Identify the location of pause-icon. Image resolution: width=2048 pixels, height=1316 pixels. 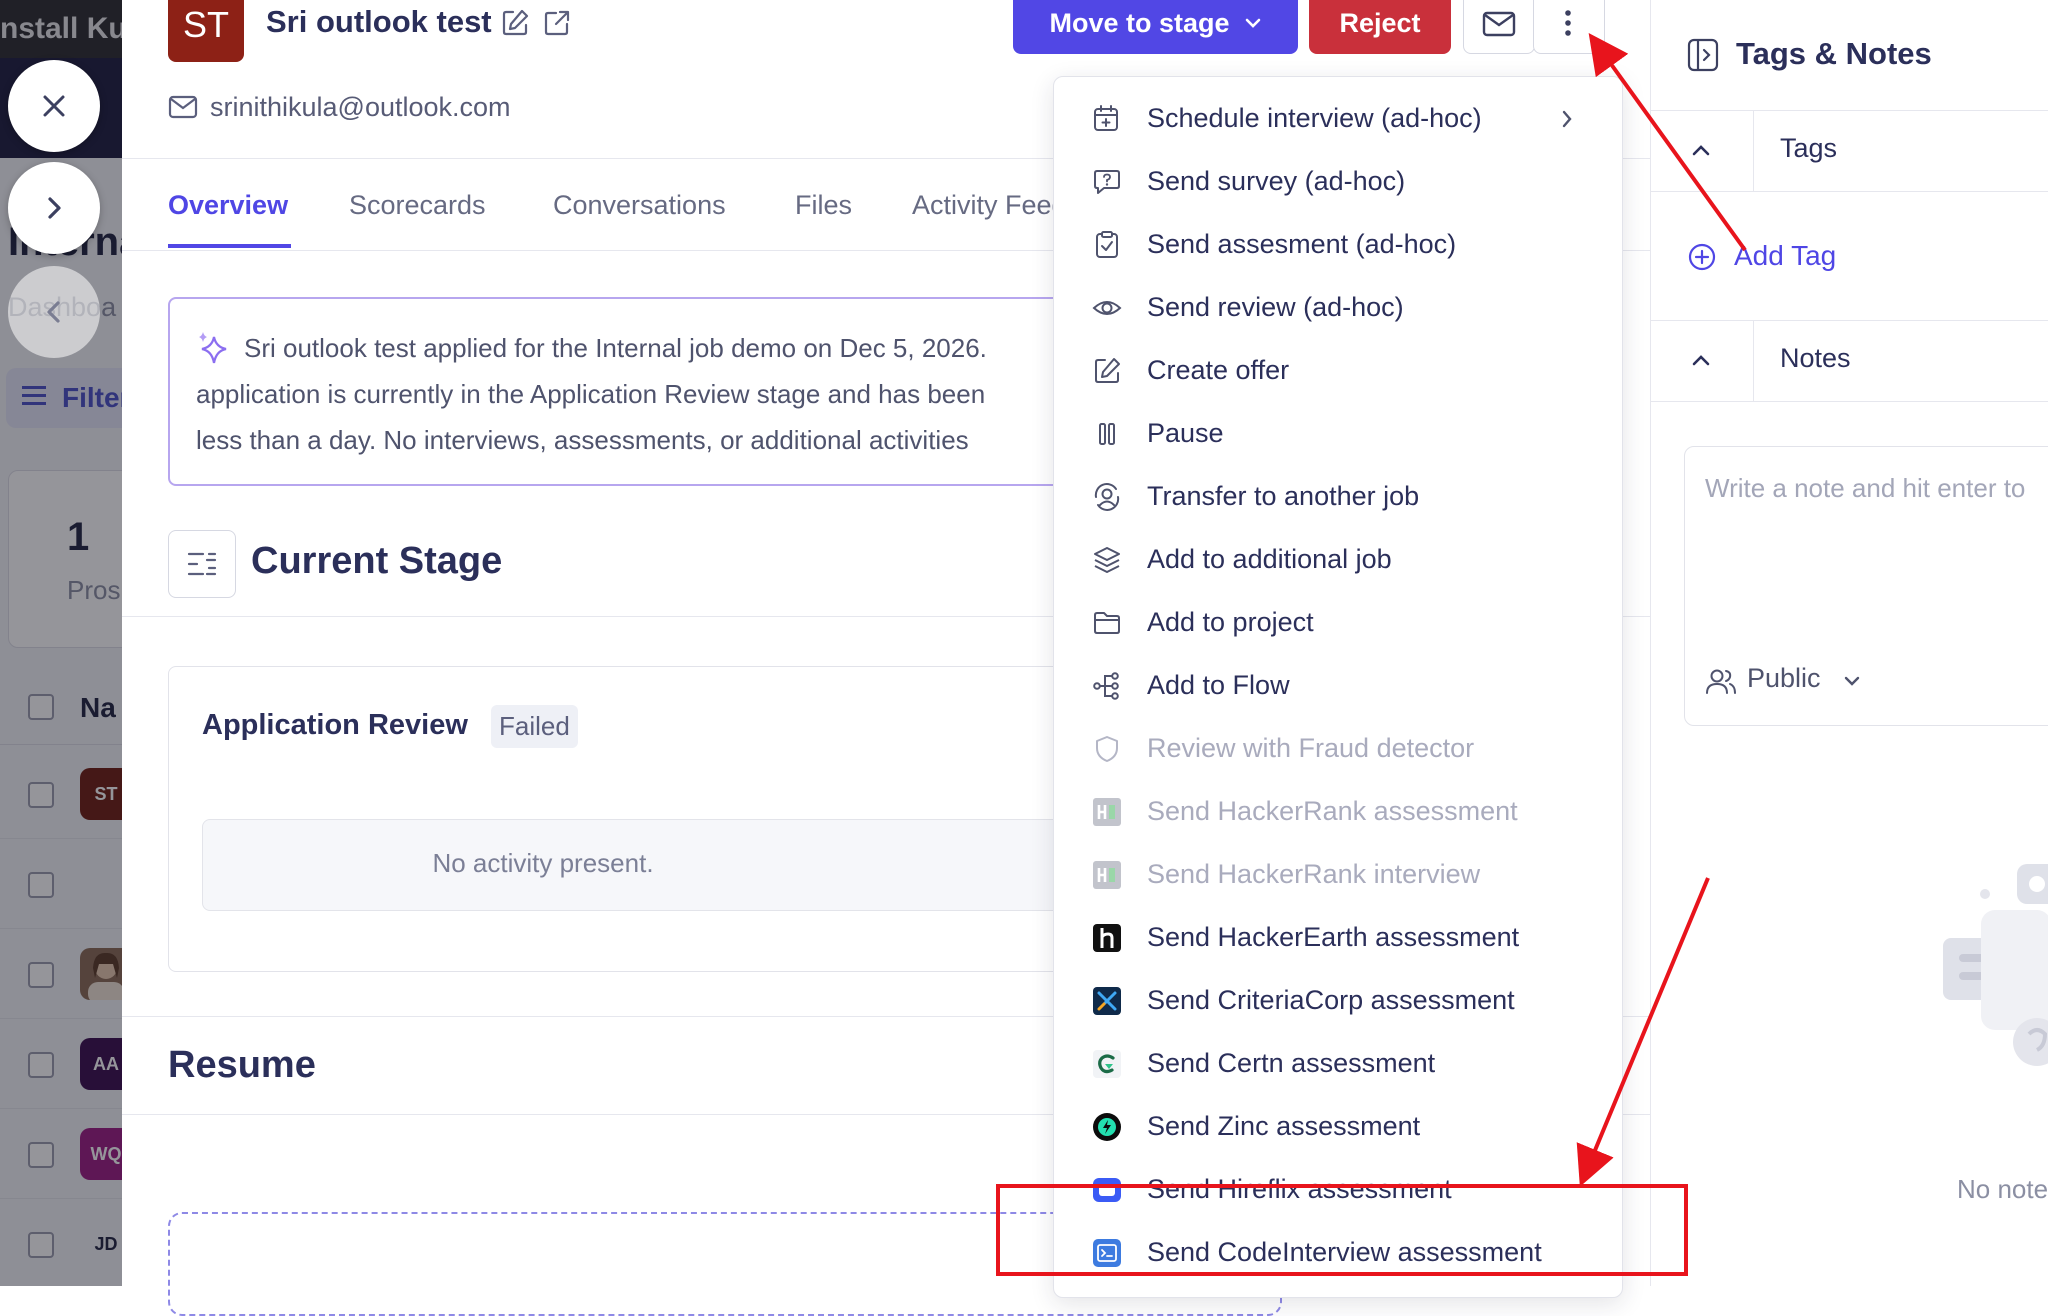
(1107, 434).